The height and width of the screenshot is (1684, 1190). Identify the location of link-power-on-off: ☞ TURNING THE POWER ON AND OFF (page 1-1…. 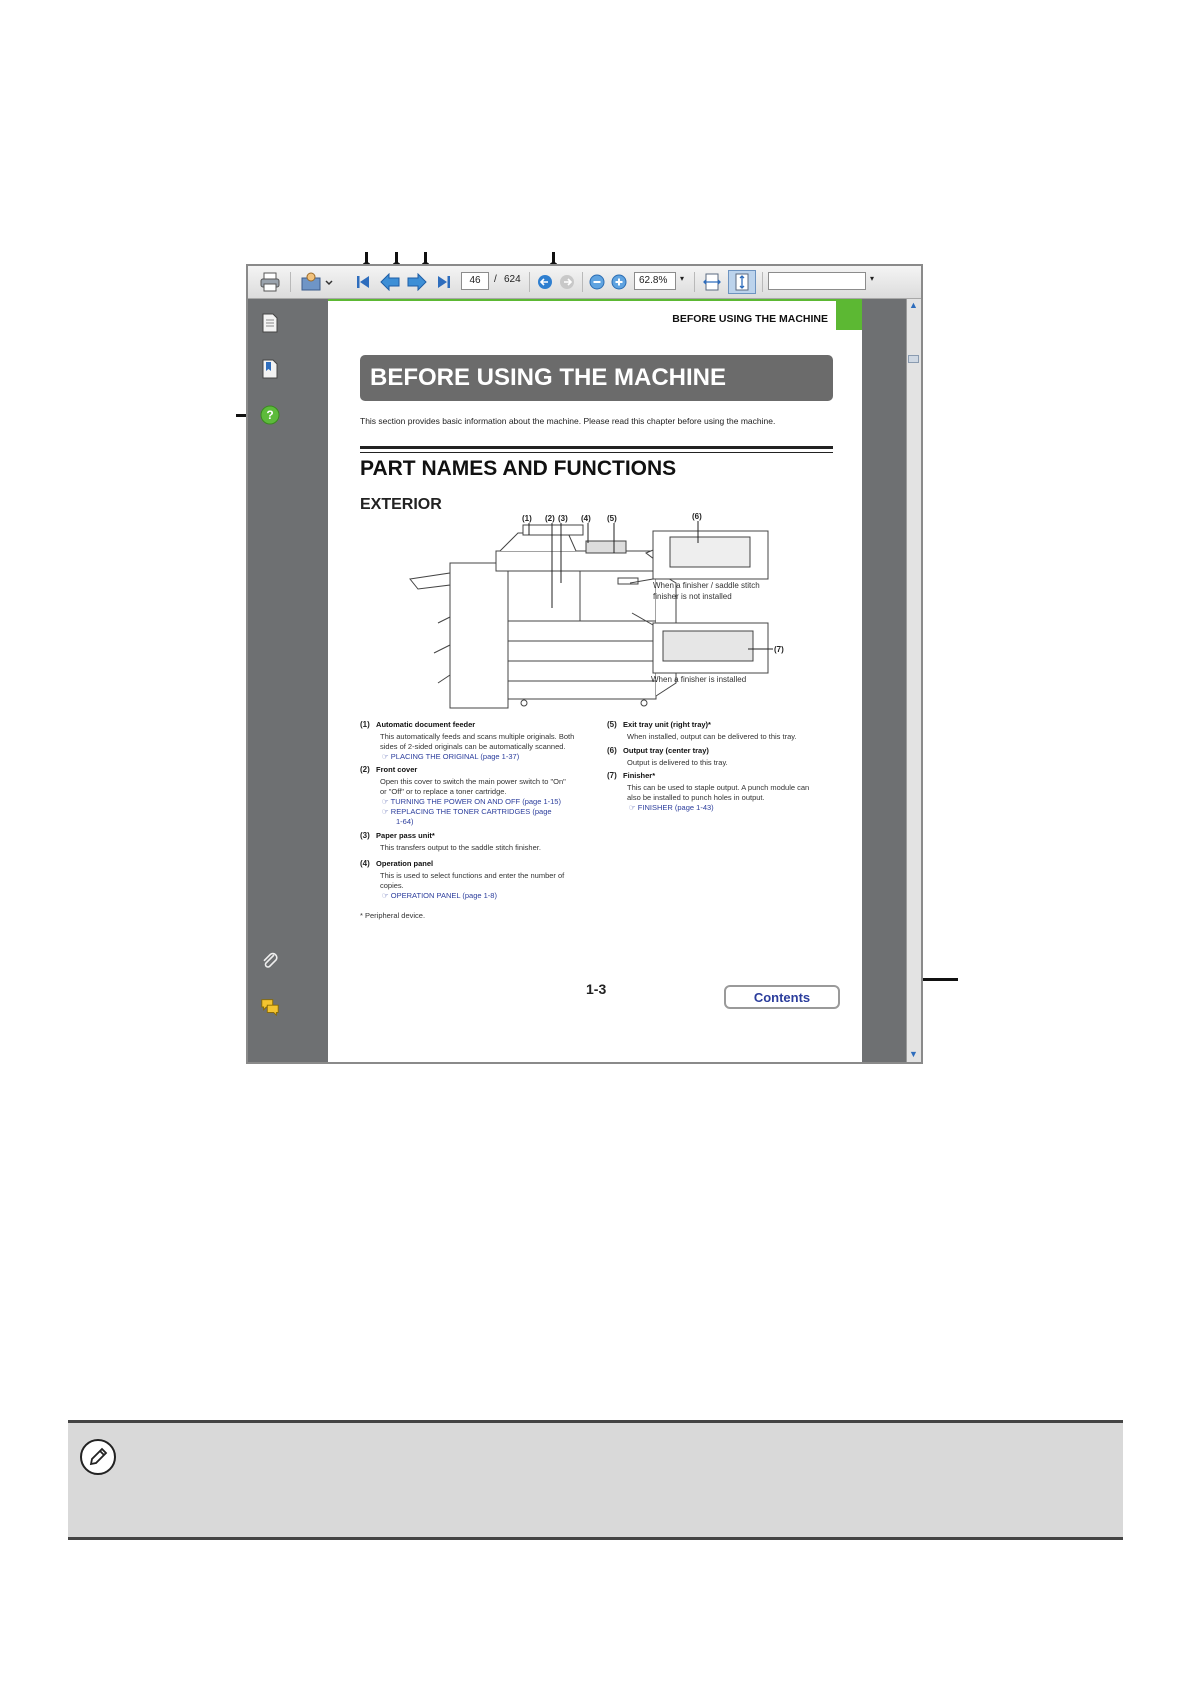
(475, 802).